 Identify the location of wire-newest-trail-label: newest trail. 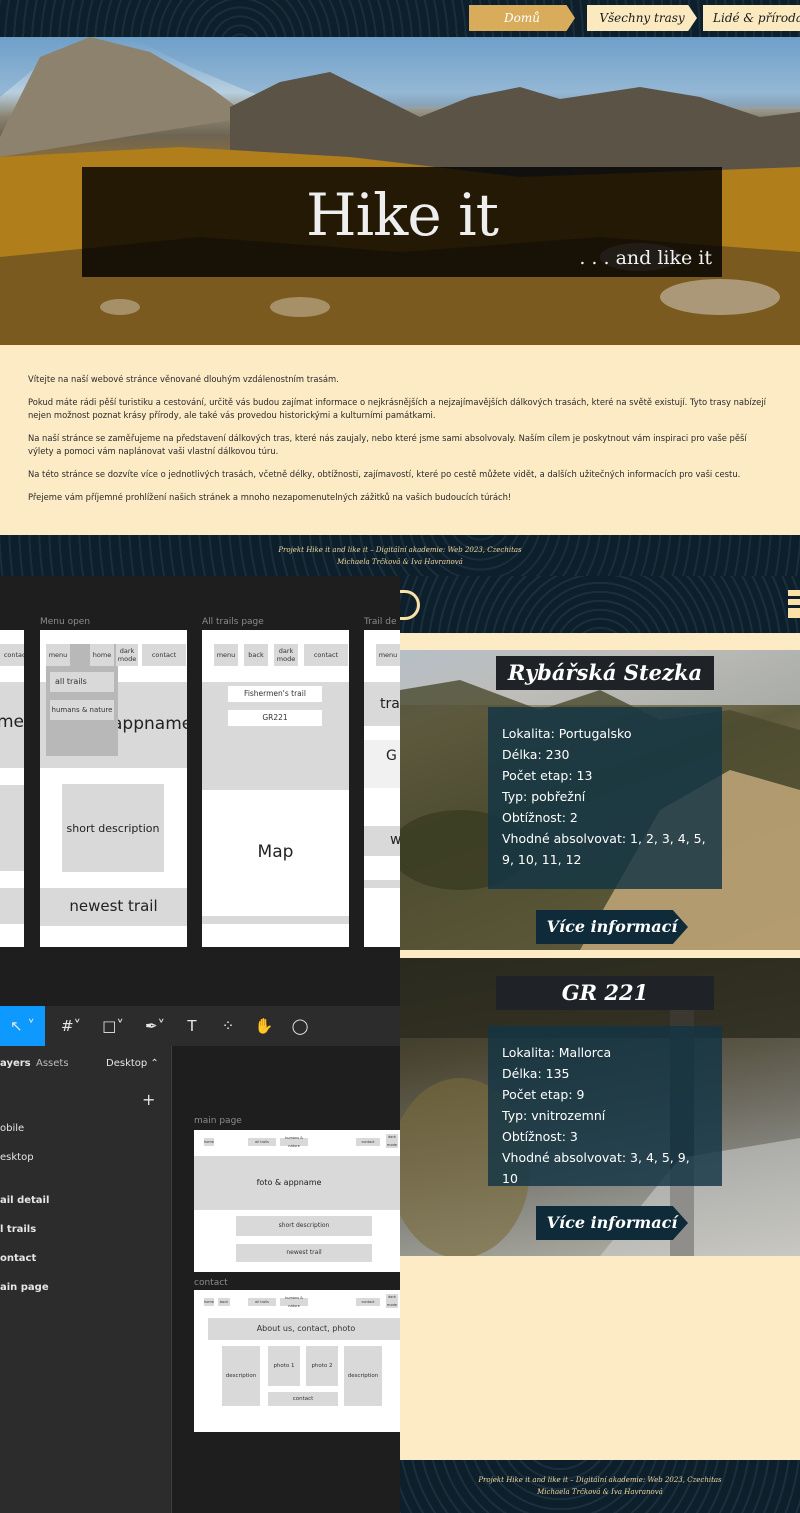
(113, 906).